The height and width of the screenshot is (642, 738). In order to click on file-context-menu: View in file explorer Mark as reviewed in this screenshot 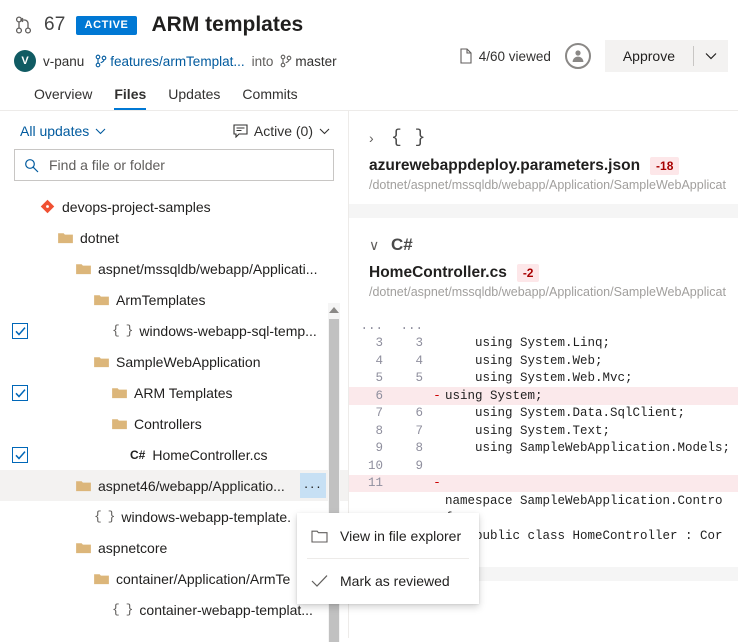, I will do `click(388, 558)`.